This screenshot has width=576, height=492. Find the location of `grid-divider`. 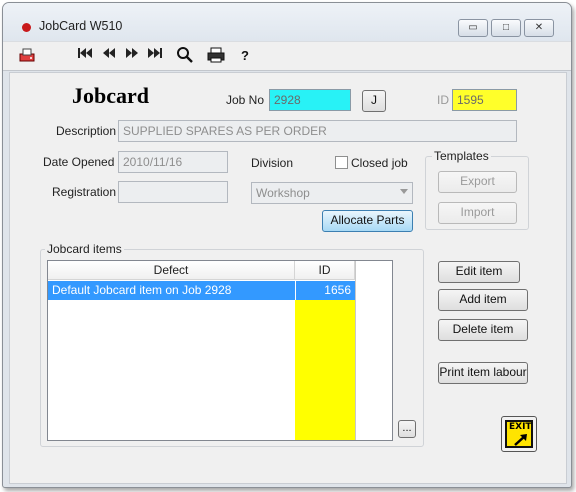

grid-divider is located at coordinates (355, 350).